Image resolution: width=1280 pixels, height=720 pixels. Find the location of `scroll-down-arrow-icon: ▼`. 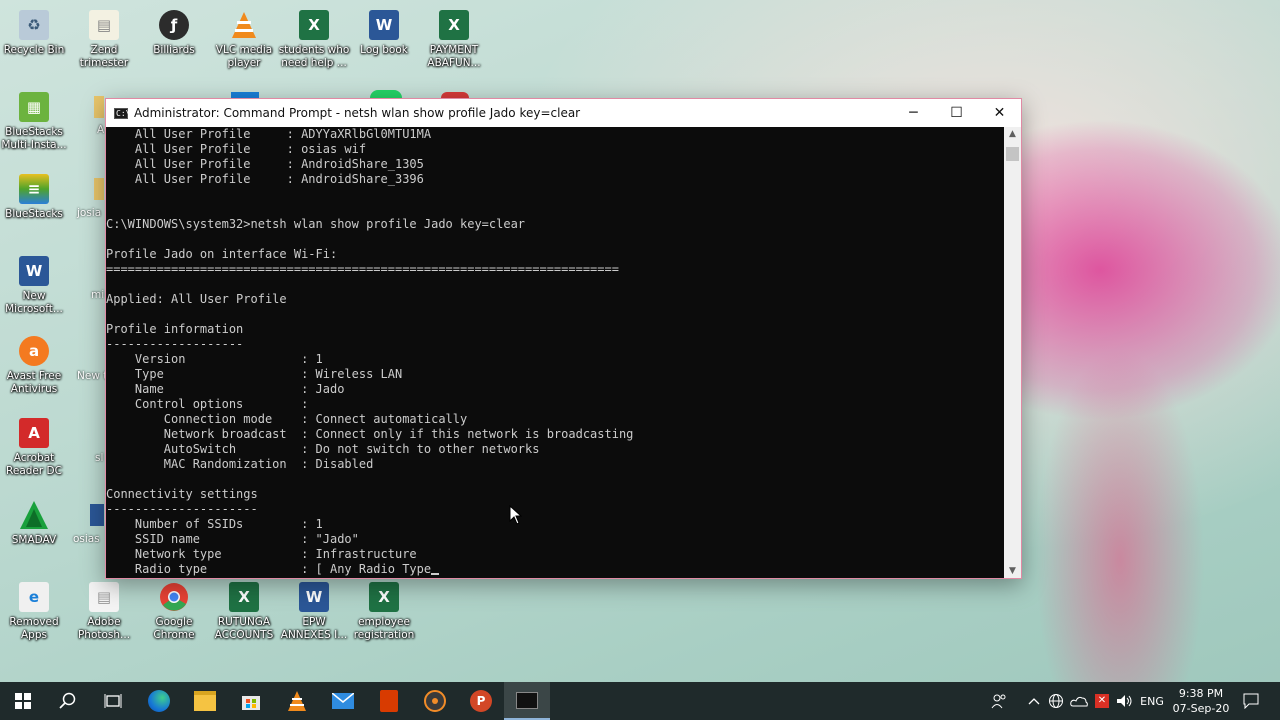

scroll-down-arrow-icon: ▼ is located at coordinates (1012, 571).